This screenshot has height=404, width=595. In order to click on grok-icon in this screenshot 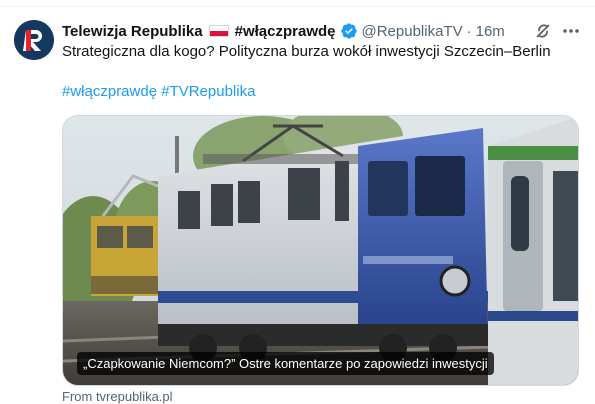, I will do `click(543, 31)`.